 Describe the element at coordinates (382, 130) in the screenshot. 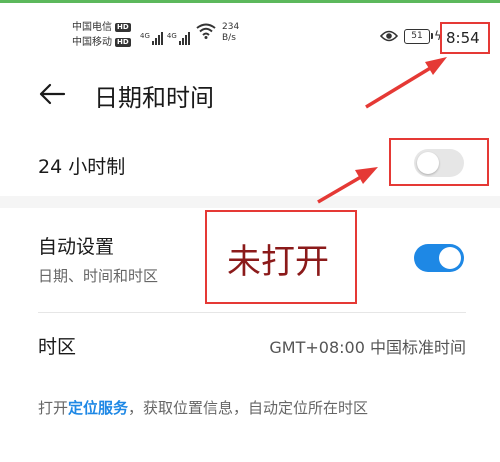

I see `annotation-arrows` at that location.